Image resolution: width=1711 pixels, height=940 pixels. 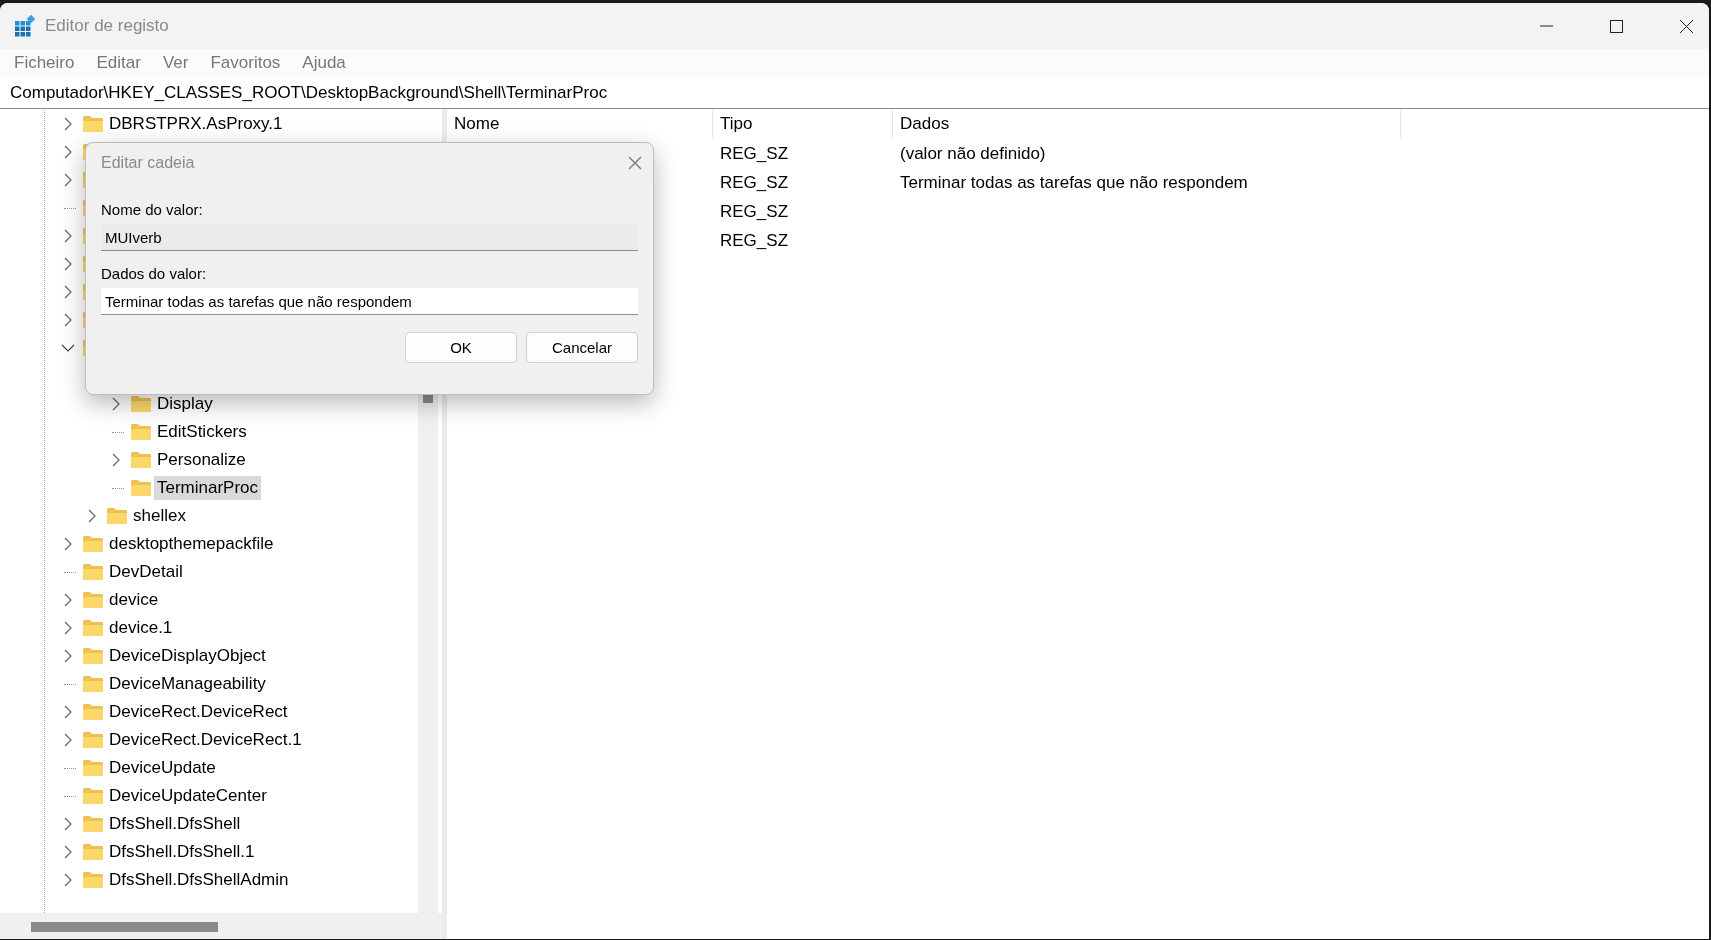 What do you see at coordinates (146, 572) in the screenshot?
I see `tree-item: DevDetail` at bounding box center [146, 572].